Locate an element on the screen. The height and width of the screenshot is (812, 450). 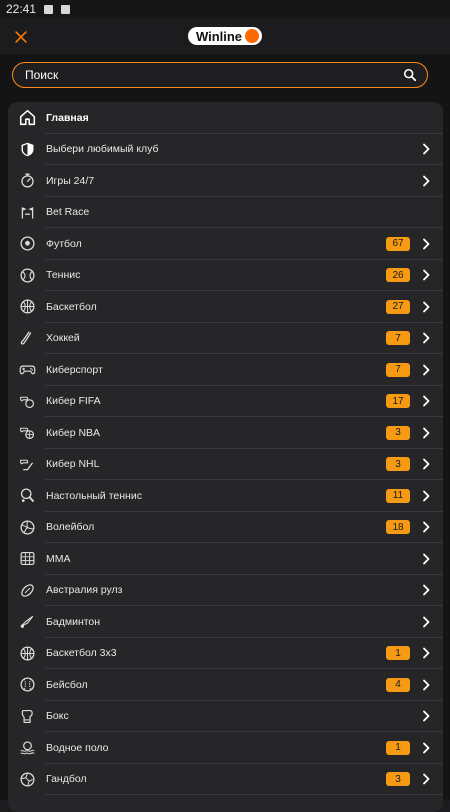
tennis-ball-icon is located at coordinates (27, 275).